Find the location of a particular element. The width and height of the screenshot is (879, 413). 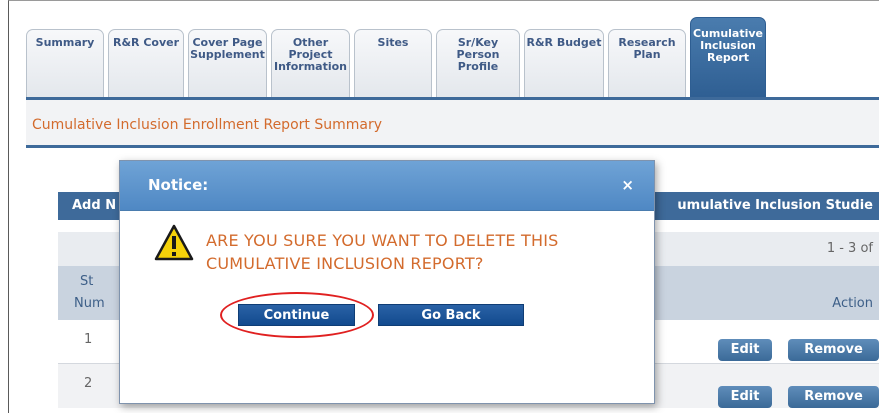

tab-cover-page-supplement: Cover Page Supplement is located at coordinates (227, 64).